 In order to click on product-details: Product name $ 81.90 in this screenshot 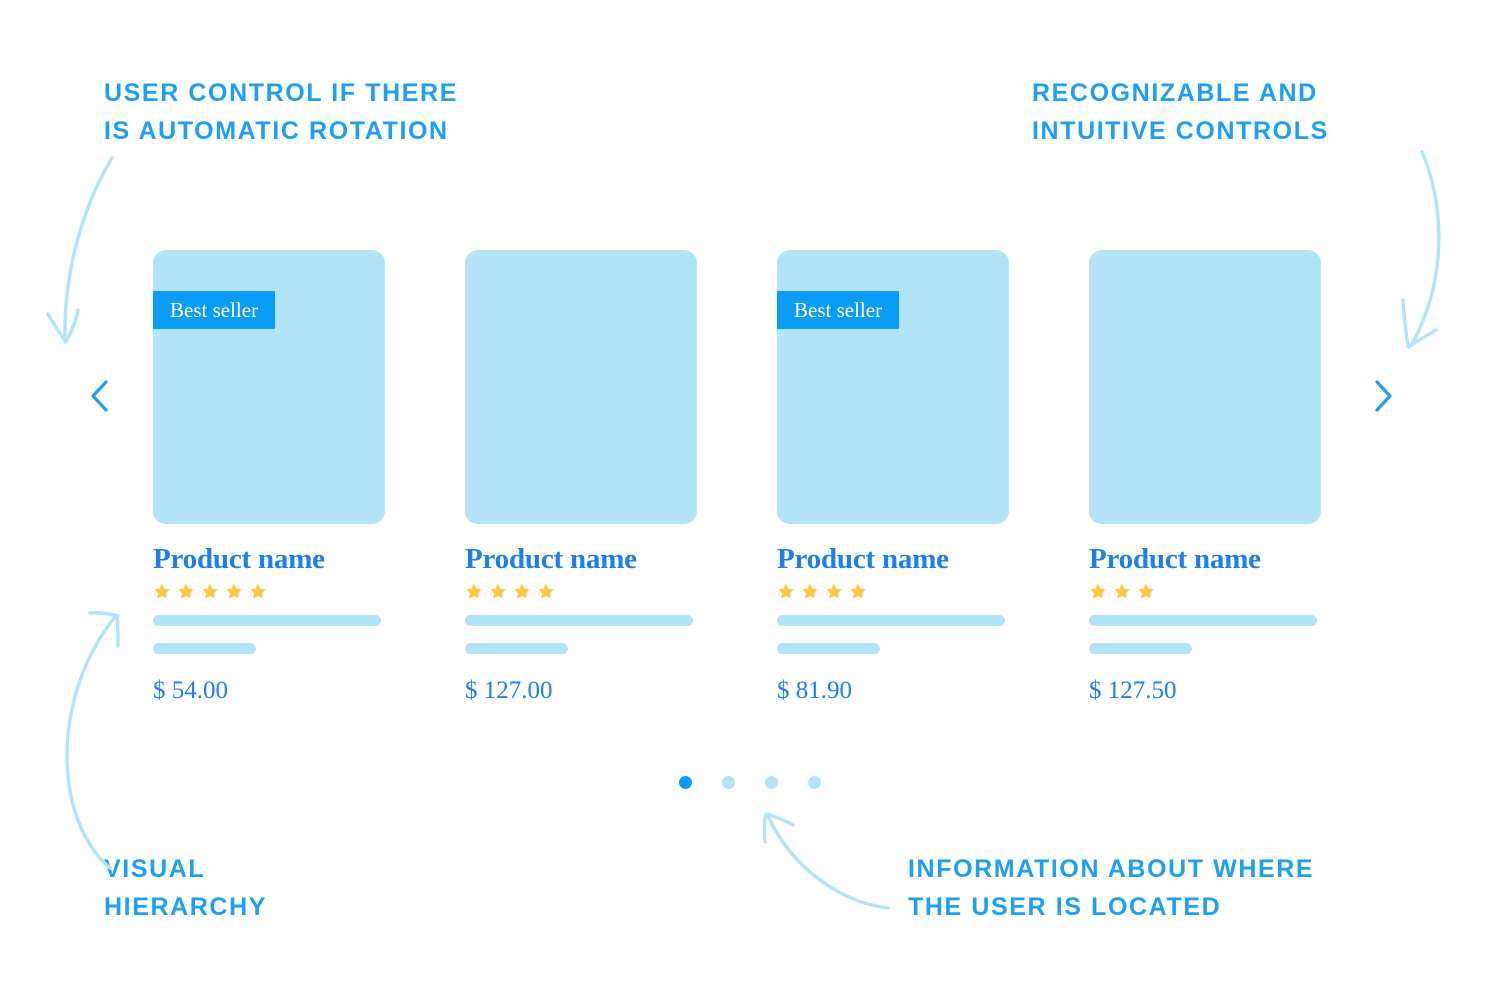, I will do `click(893, 615)`.